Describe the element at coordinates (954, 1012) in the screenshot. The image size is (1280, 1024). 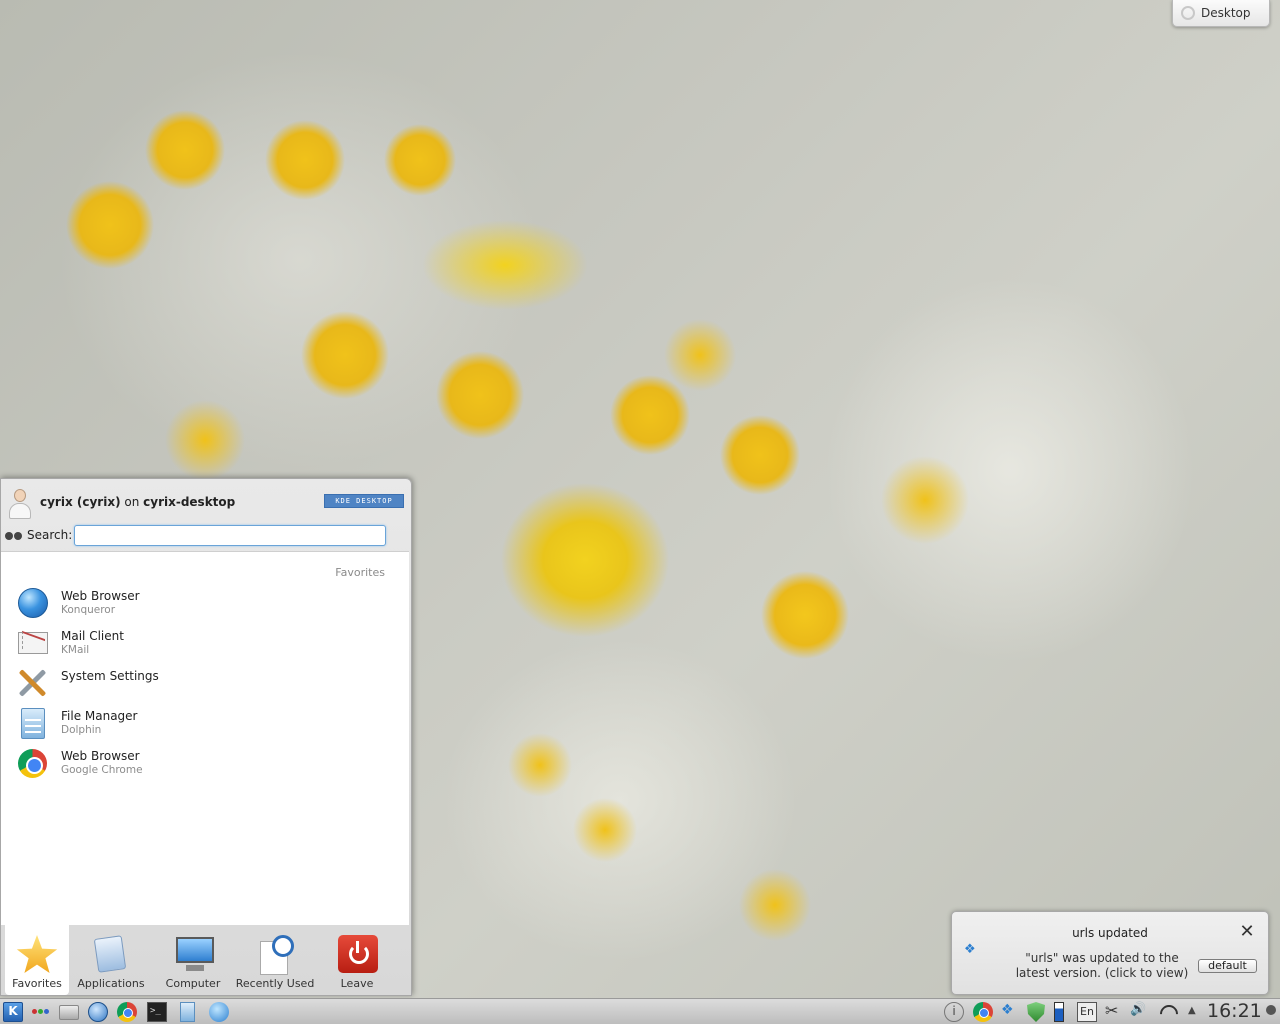
I see `info-icon` at that location.